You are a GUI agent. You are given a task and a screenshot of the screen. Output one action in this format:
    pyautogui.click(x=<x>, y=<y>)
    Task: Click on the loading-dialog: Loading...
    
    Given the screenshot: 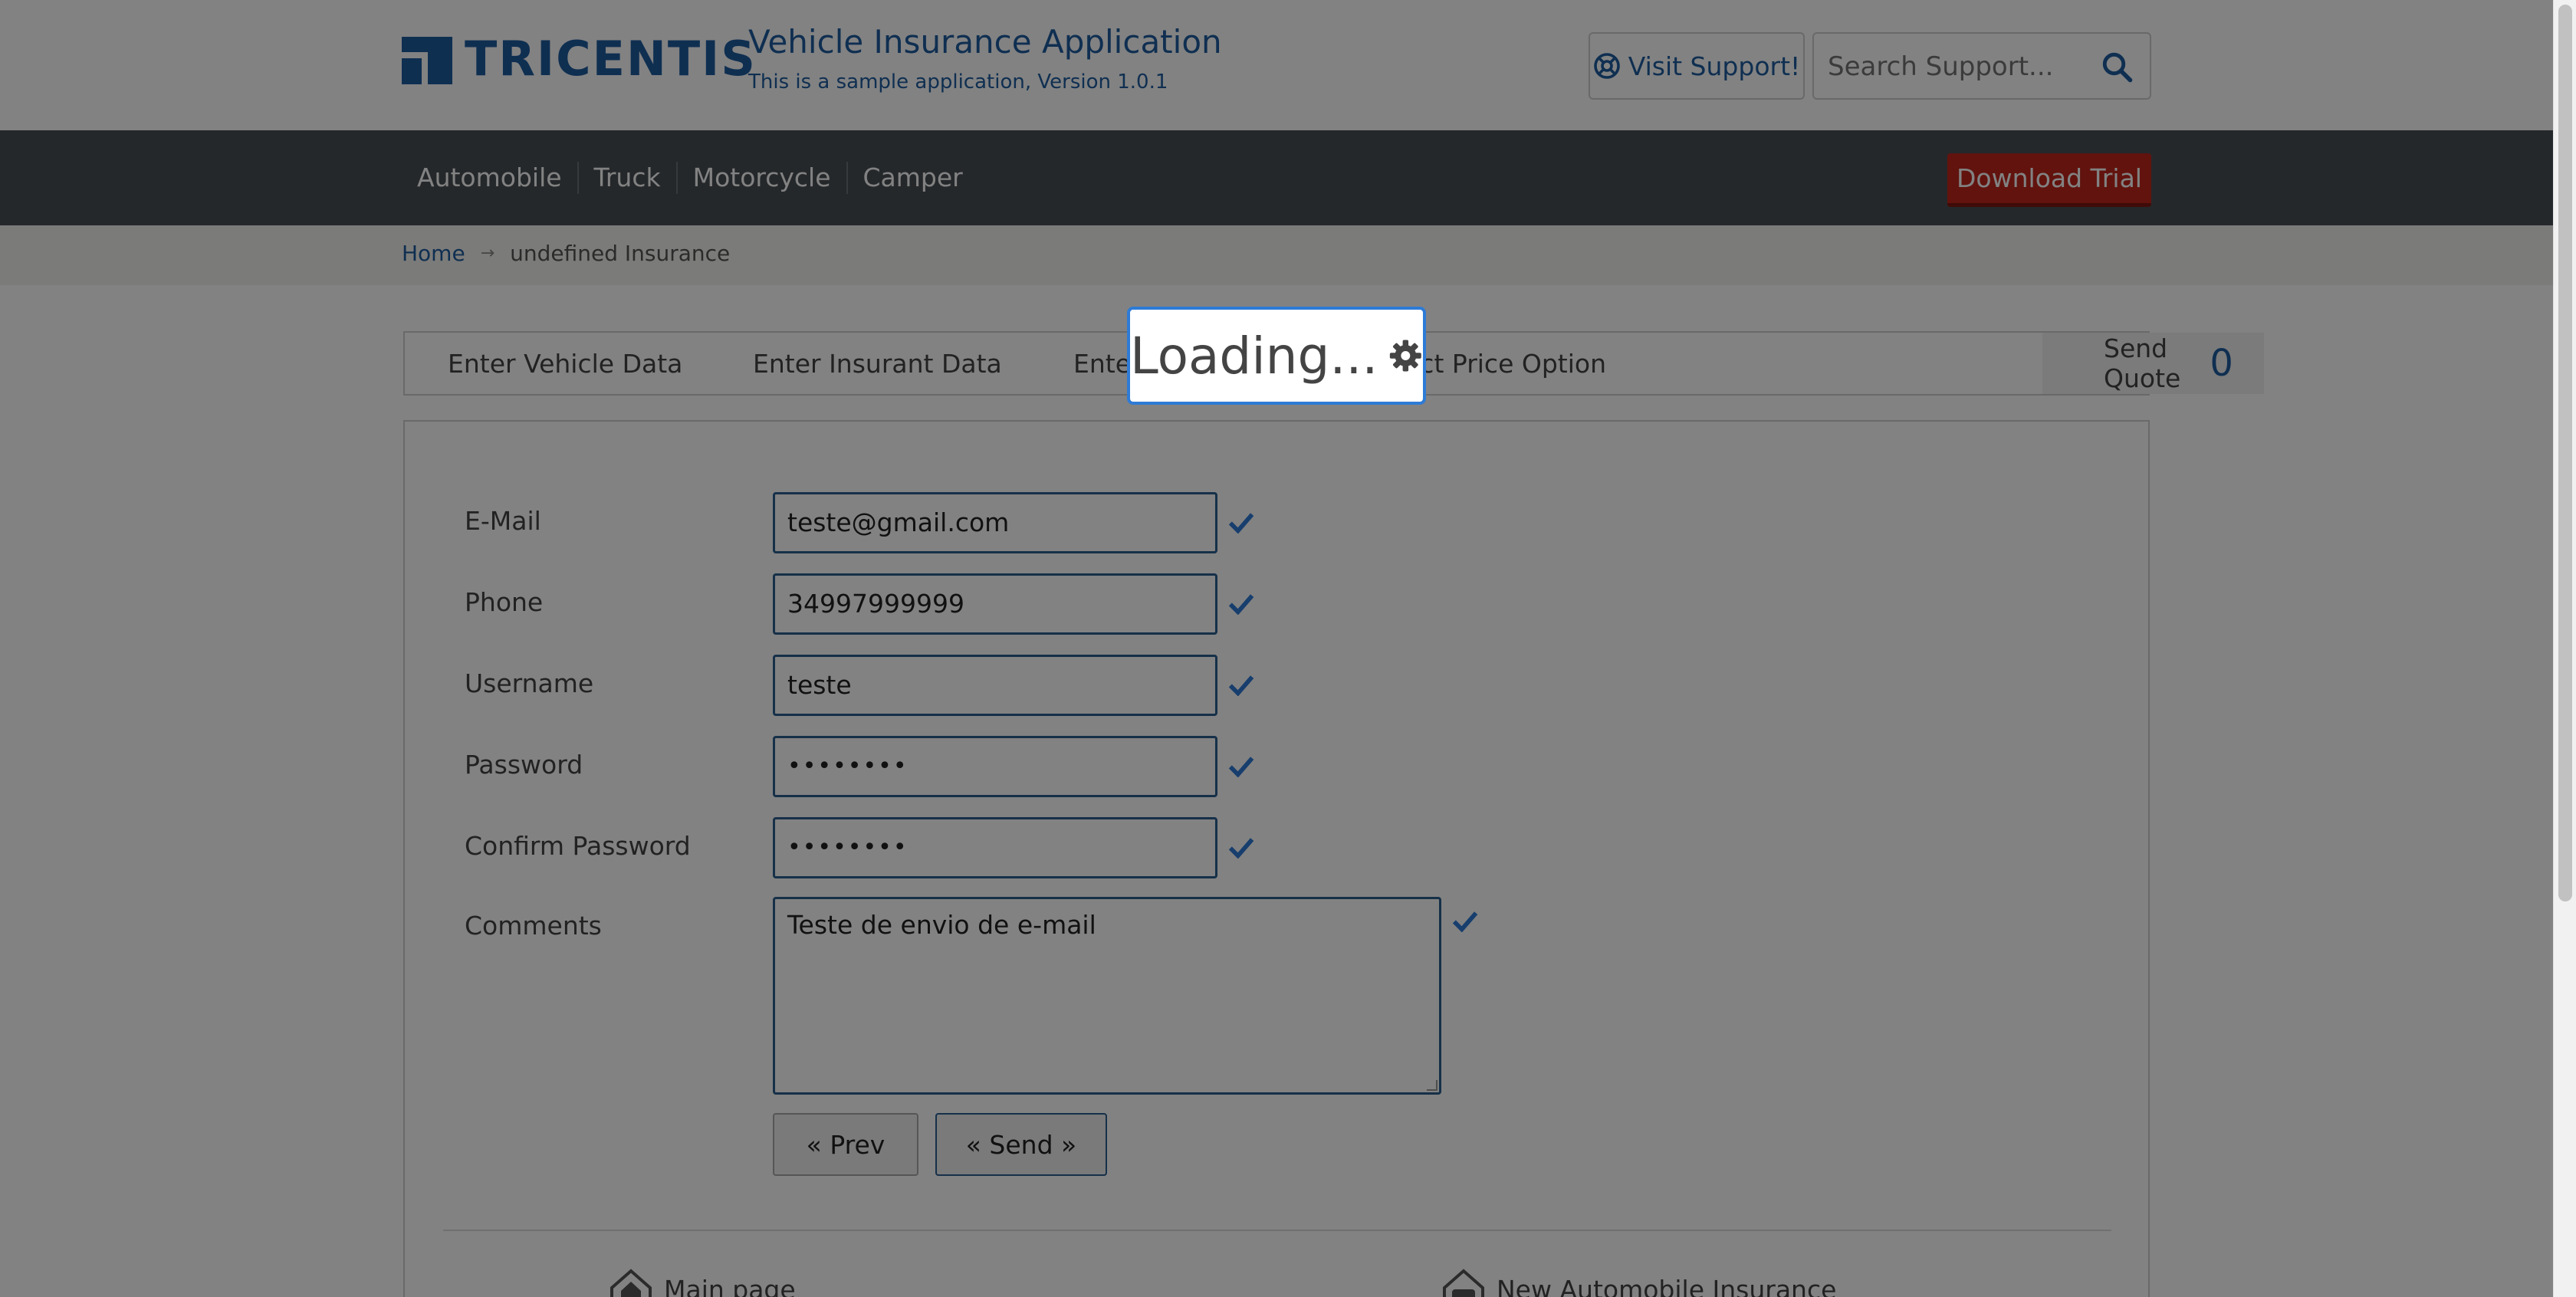 What is the action you would take?
    pyautogui.click(x=1276, y=356)
    